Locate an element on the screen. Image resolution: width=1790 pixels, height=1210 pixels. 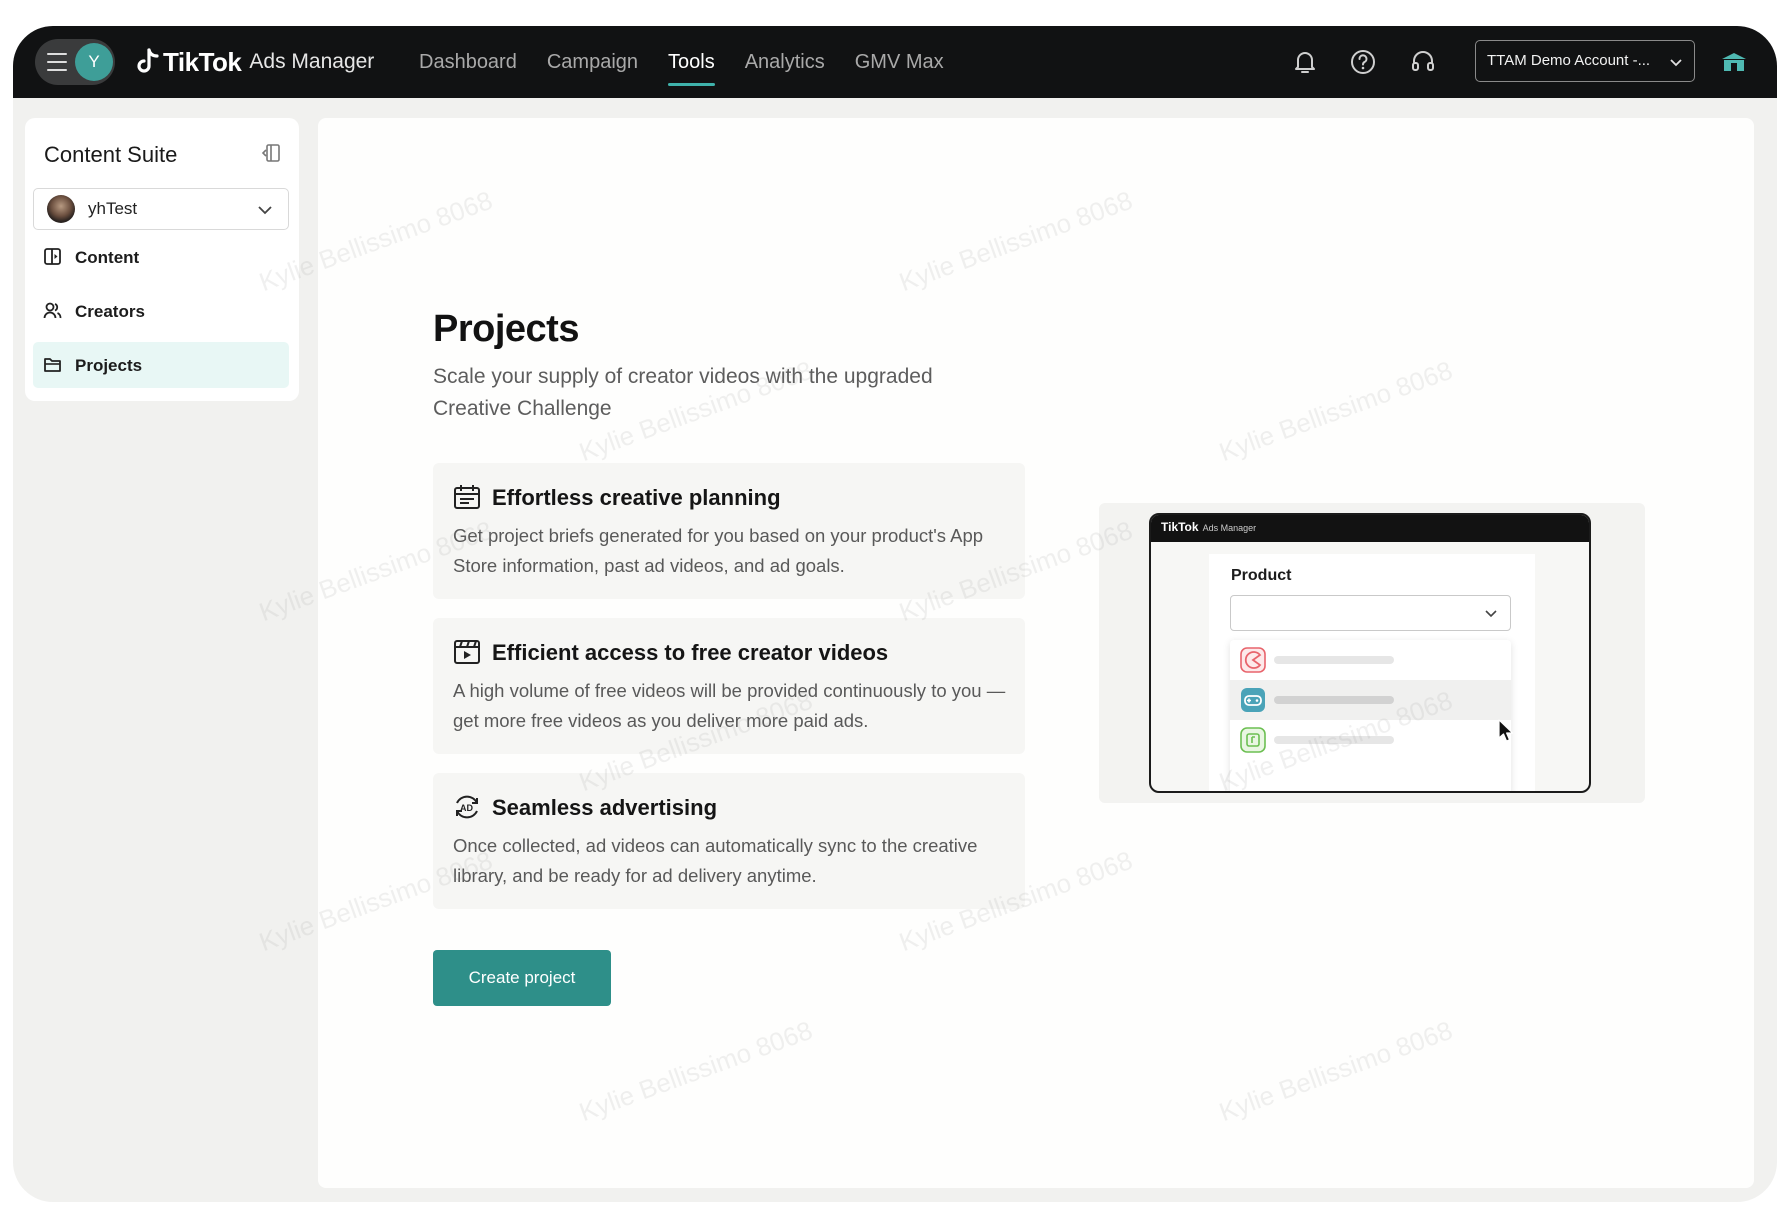
account-name: yhTest is located at coordinates (113, 208).